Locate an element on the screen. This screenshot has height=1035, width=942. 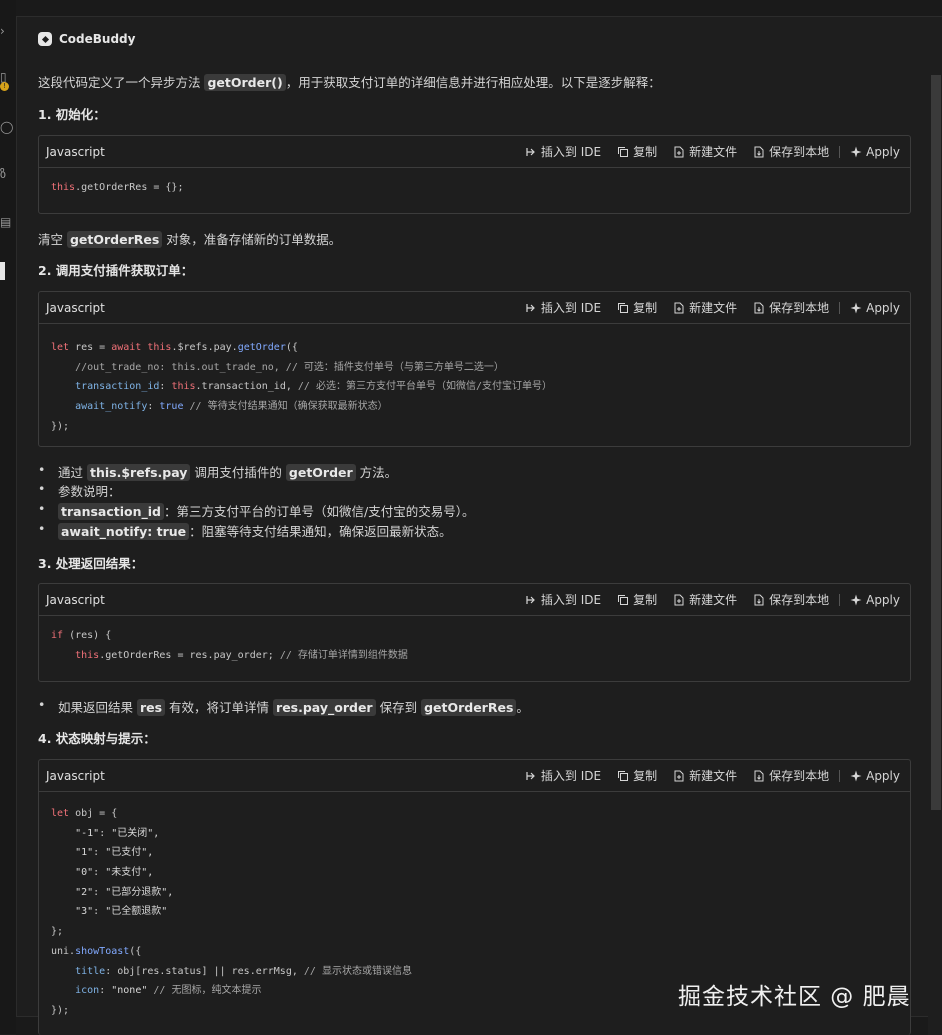
list-item: 通过 this.$refs.pay 调用支付插件的 getOrder 方法。 is located at coordinates (217, 471).